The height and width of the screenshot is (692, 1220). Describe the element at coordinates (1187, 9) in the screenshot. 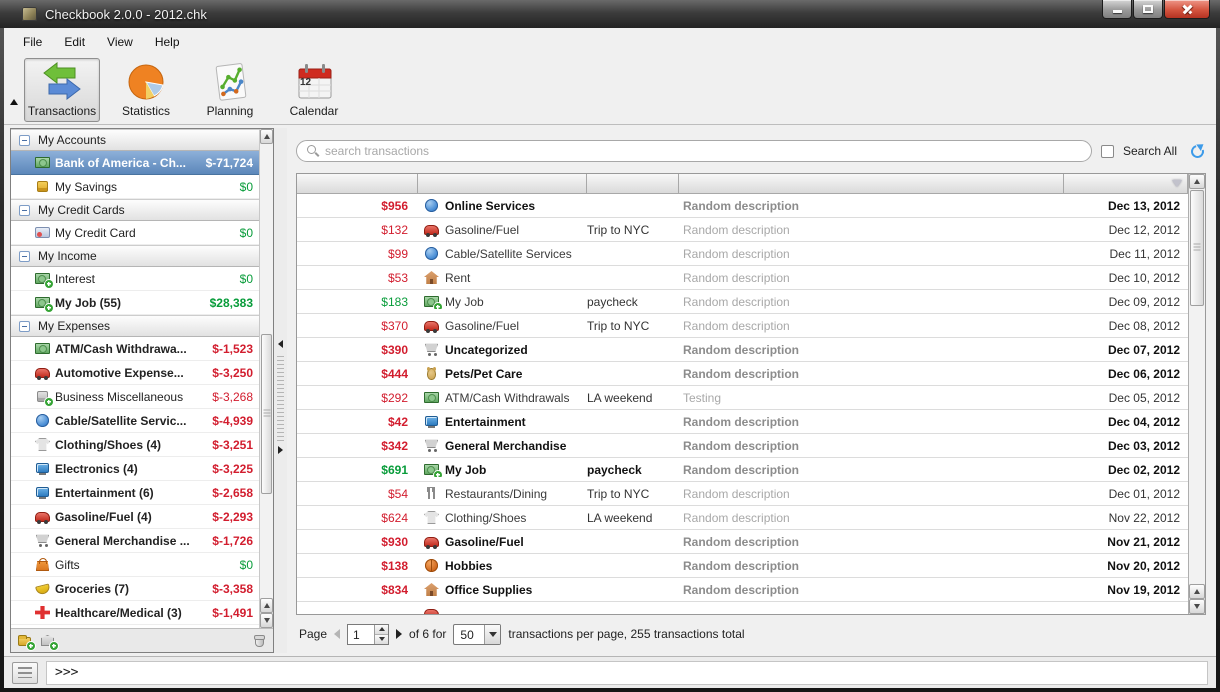

I see `close-button` at that location.